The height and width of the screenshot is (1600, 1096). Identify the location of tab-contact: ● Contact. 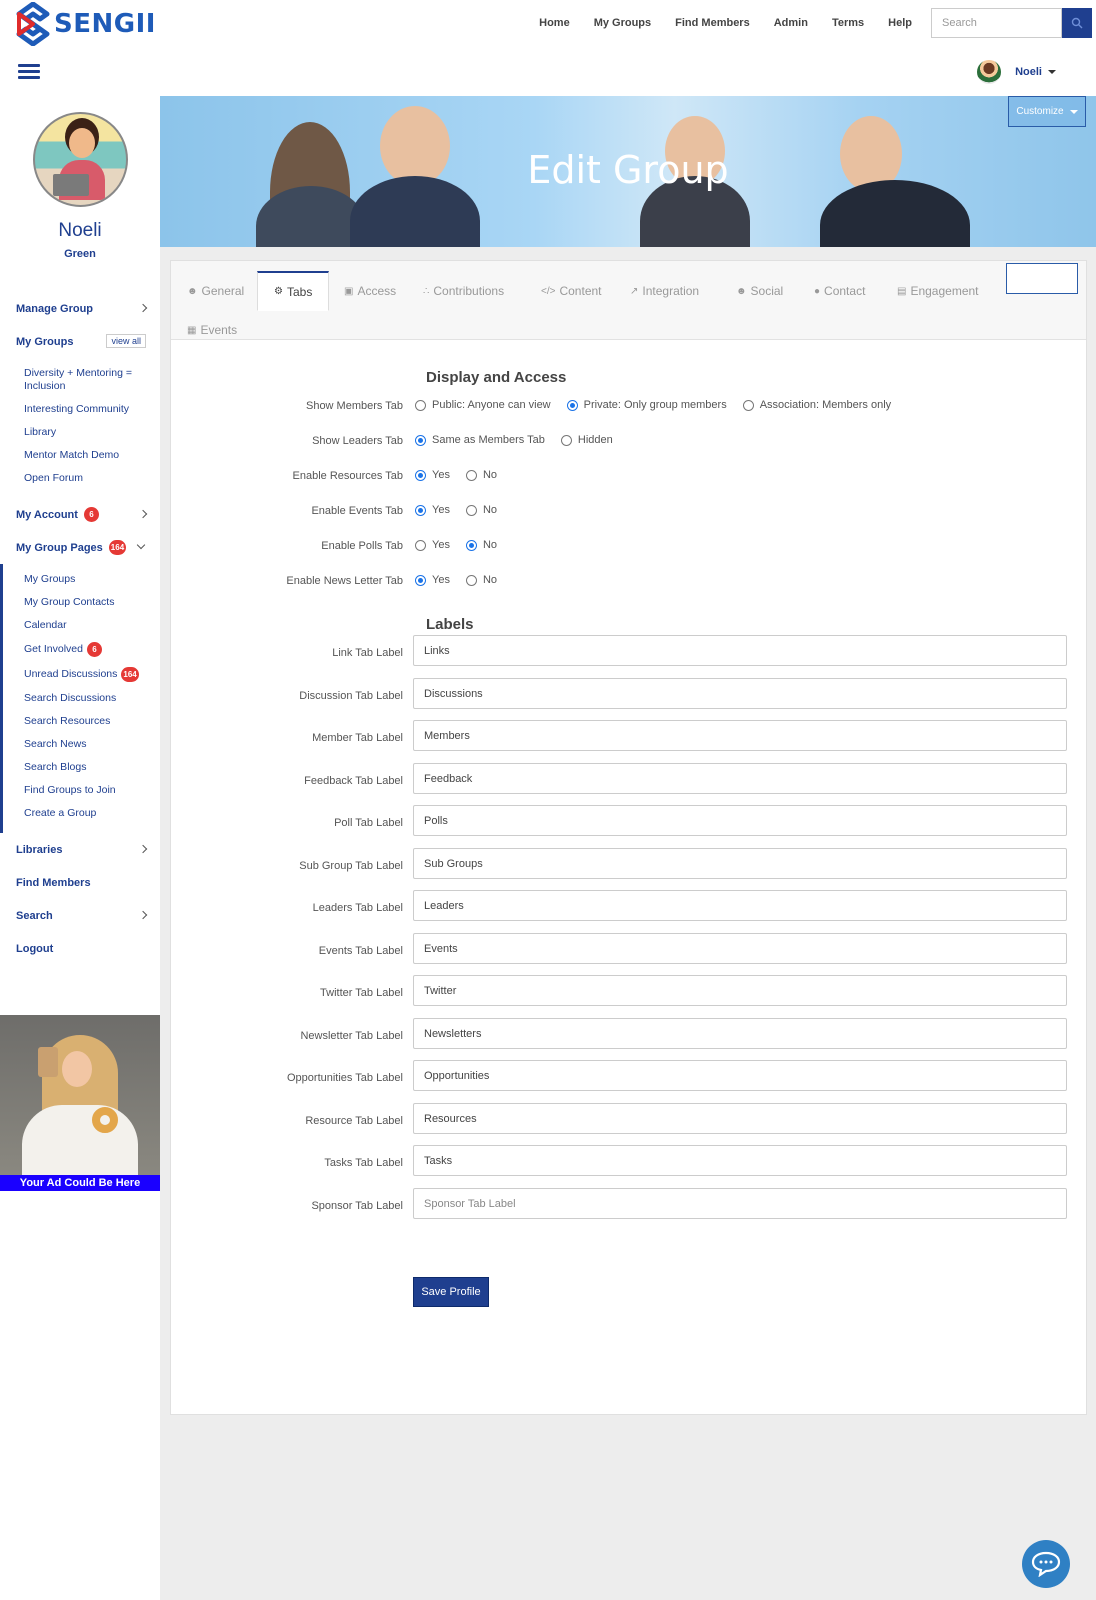
(839, 291).